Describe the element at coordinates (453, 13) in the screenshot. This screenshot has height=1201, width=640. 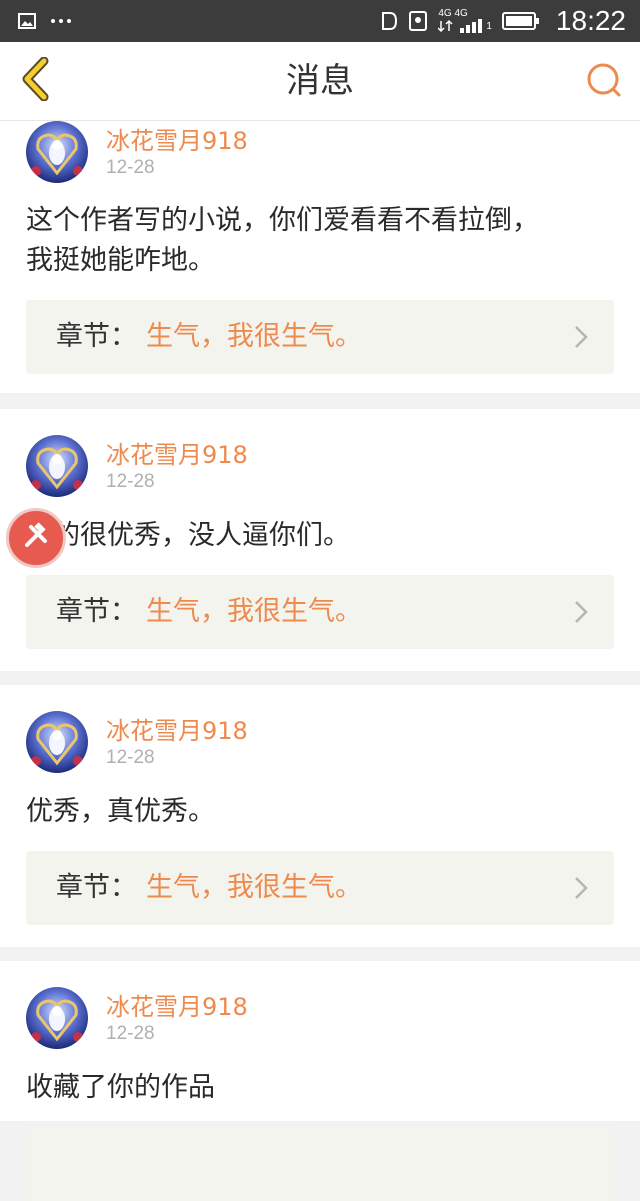
I see `network-type-label: 4G 4G` at that location.